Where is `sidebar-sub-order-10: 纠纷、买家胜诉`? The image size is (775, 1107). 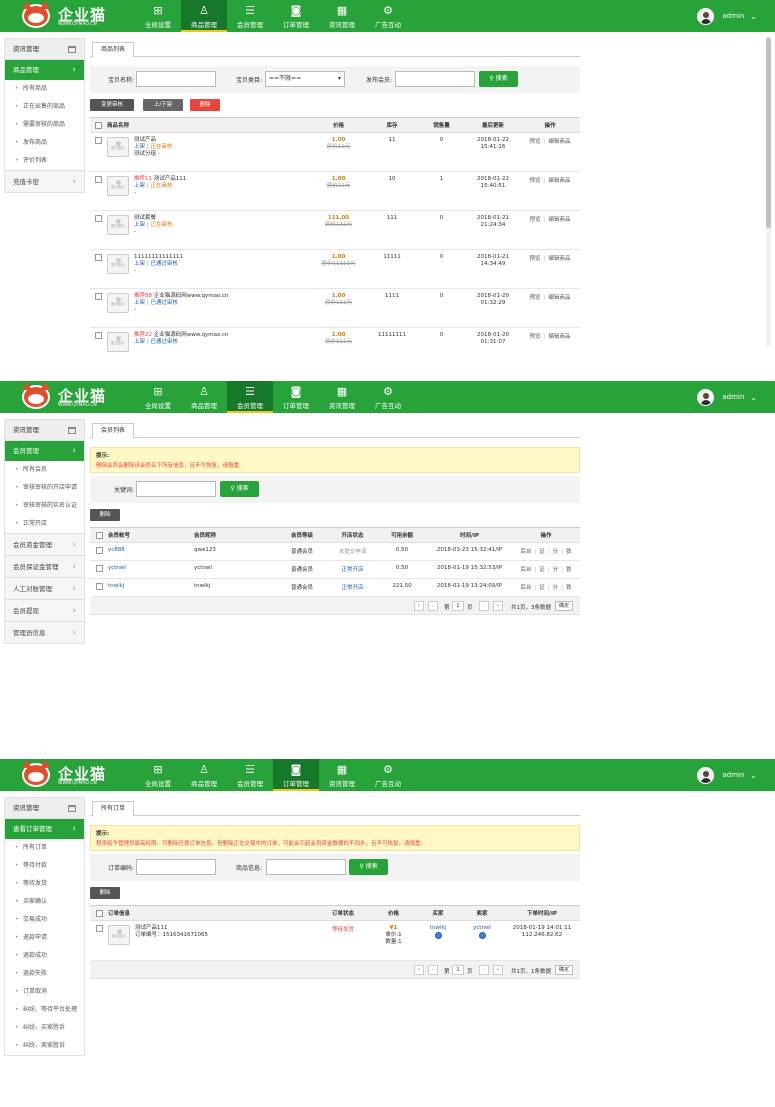
sidebar-sub-order-10: 纠纷、买家胜诉 is located at coordinates (44, 1028).